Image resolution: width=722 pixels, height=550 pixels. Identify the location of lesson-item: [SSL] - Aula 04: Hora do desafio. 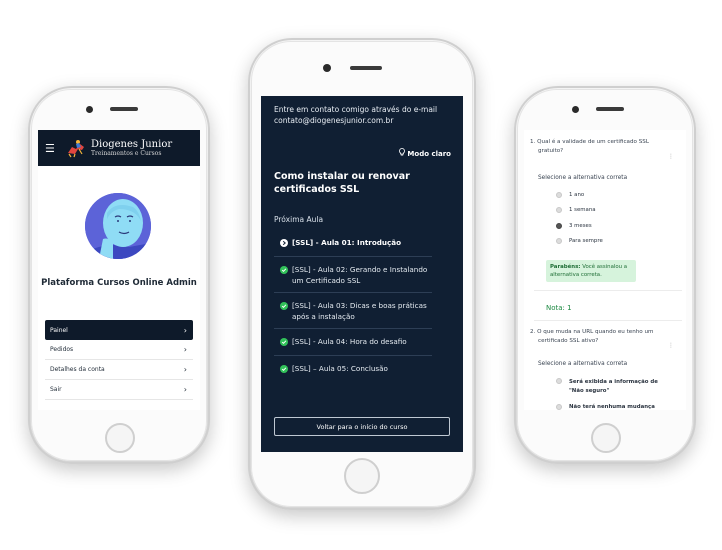
(353, 342).